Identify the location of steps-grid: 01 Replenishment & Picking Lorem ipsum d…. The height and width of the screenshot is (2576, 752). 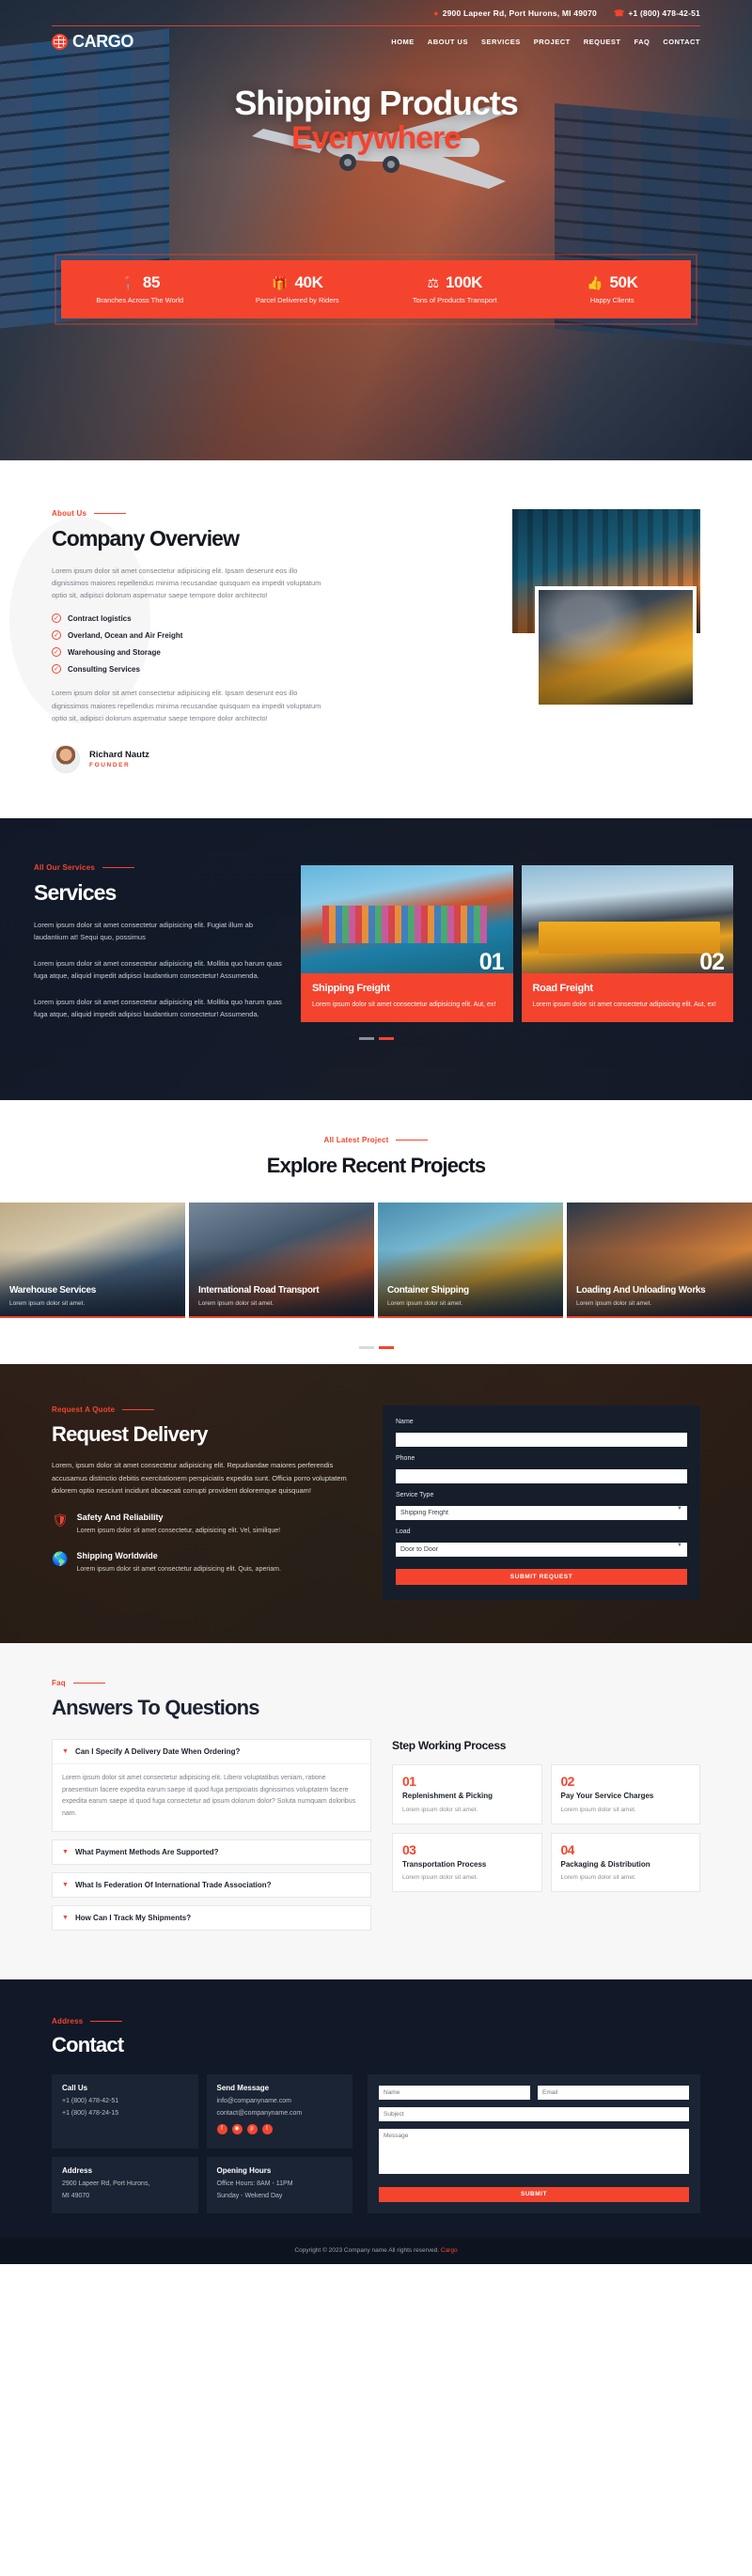
(546, 1829).